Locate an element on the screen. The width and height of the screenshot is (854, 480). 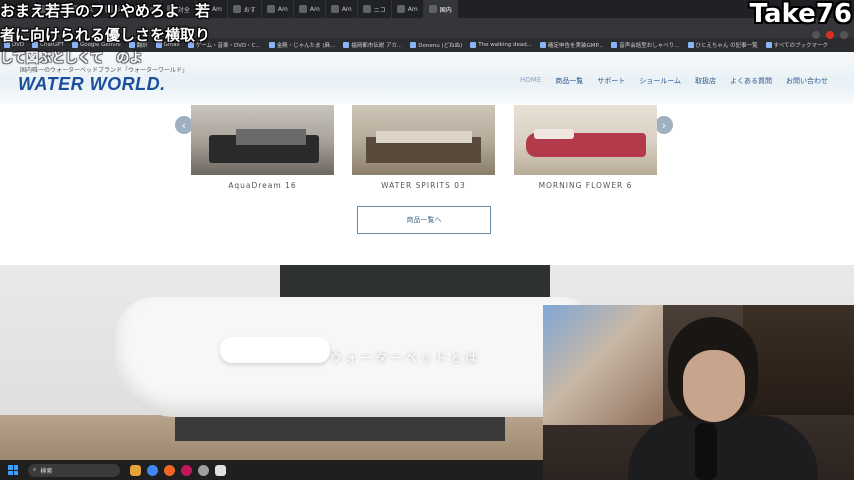
chevron-right-icon: › is located at coordinates (664, 125).